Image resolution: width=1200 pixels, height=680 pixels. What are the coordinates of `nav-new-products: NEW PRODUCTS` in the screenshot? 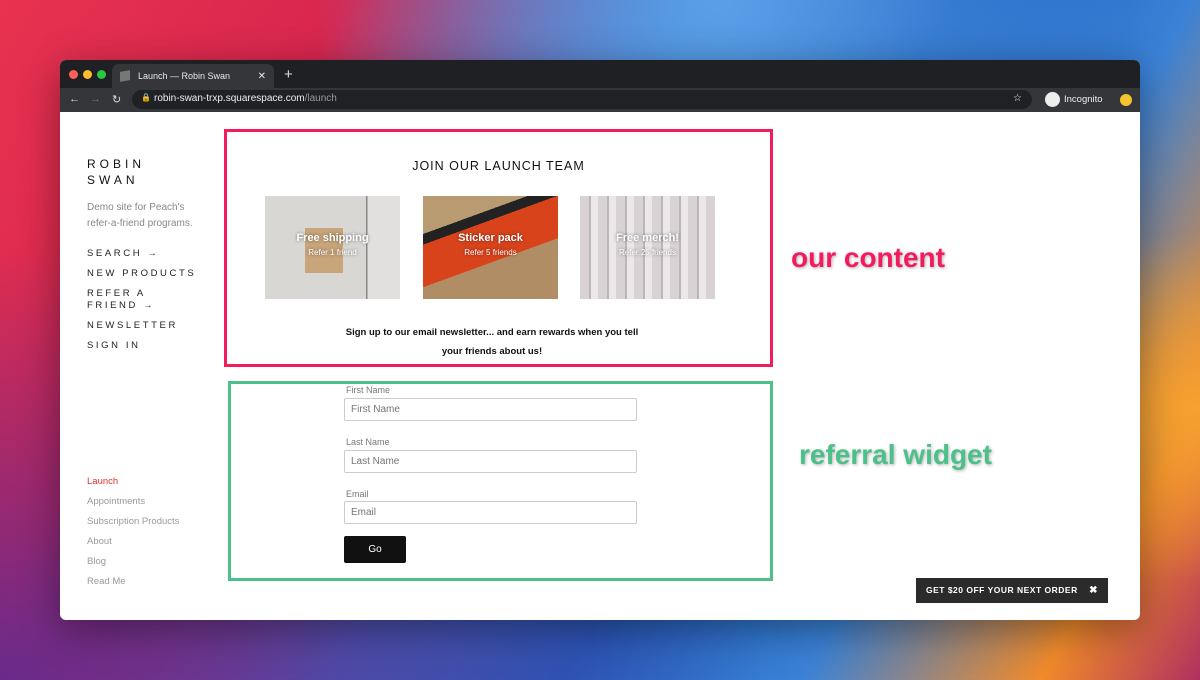 It's located at (142, 274).